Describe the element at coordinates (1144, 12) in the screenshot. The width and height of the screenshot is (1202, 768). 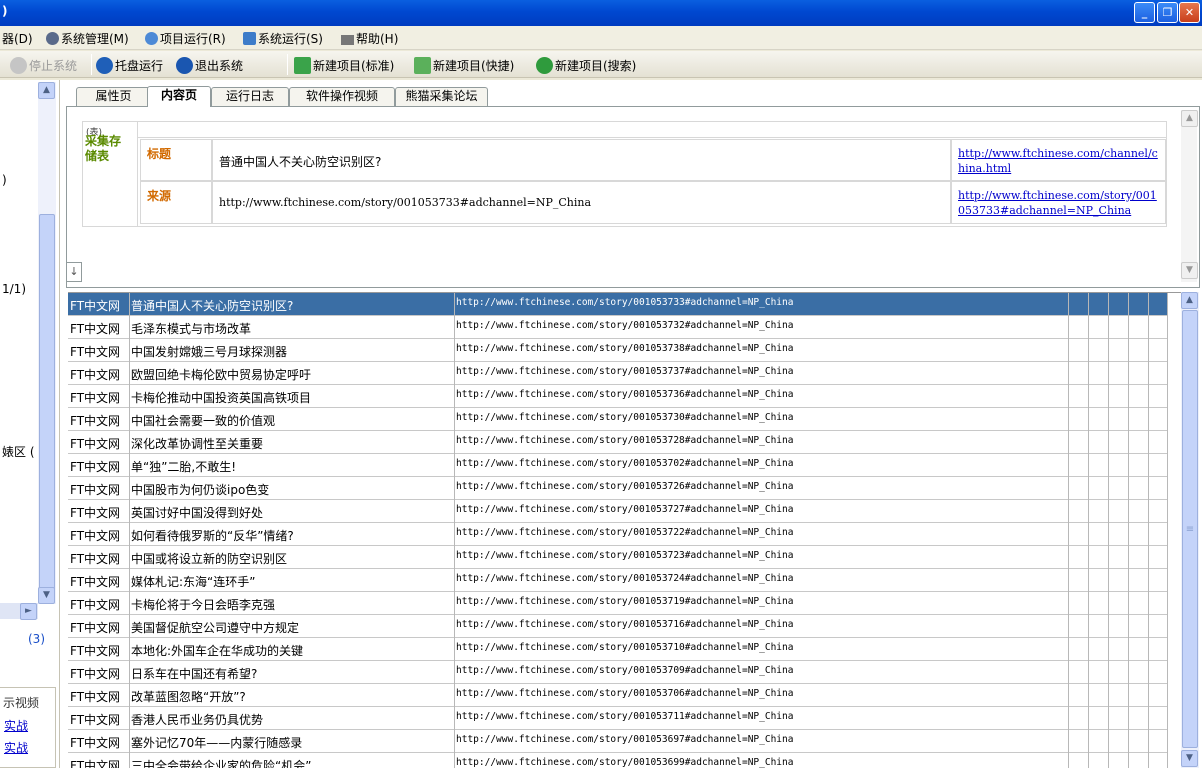
I see `minimize-button: _` at that location.